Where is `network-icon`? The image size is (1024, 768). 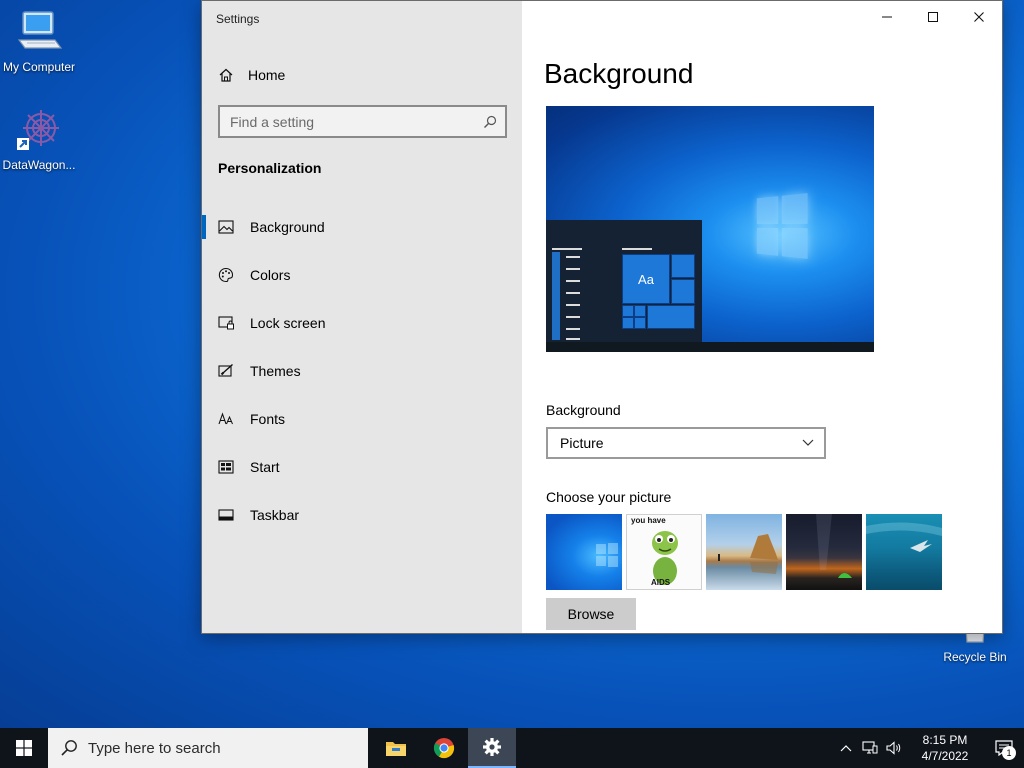
network-icon is located at coordinates (870, 748).